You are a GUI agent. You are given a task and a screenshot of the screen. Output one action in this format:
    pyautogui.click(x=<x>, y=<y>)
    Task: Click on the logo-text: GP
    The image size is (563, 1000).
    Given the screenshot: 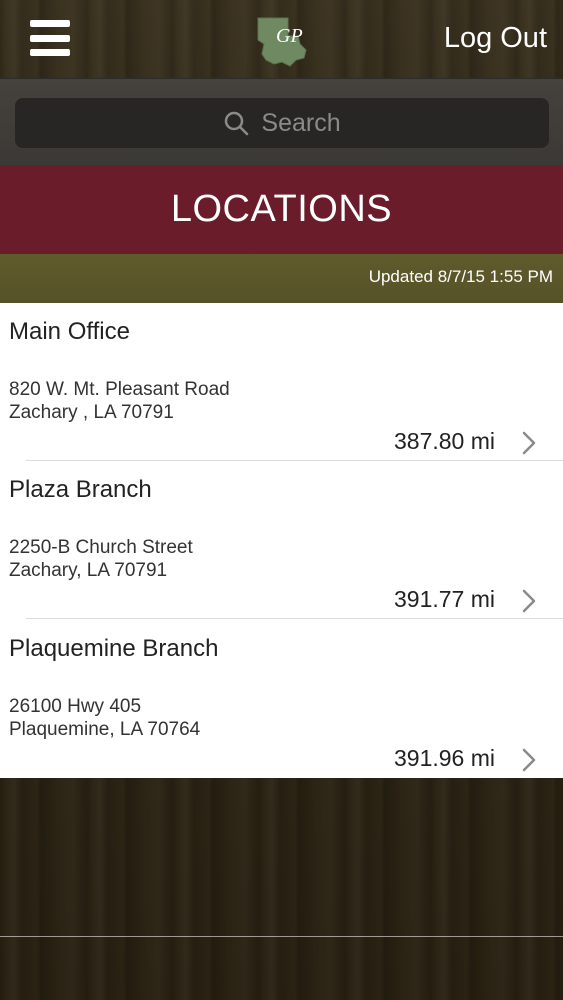 What is the action you would take?
    pyautogui.click(x=289, y=36)
    